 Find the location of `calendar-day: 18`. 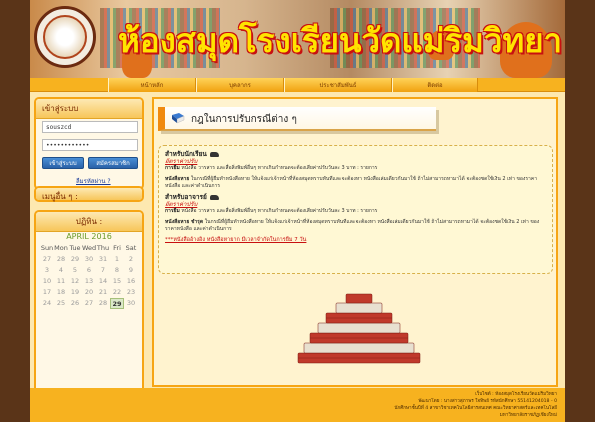

calendar-day: 18 is located at coordinates (61, 292).